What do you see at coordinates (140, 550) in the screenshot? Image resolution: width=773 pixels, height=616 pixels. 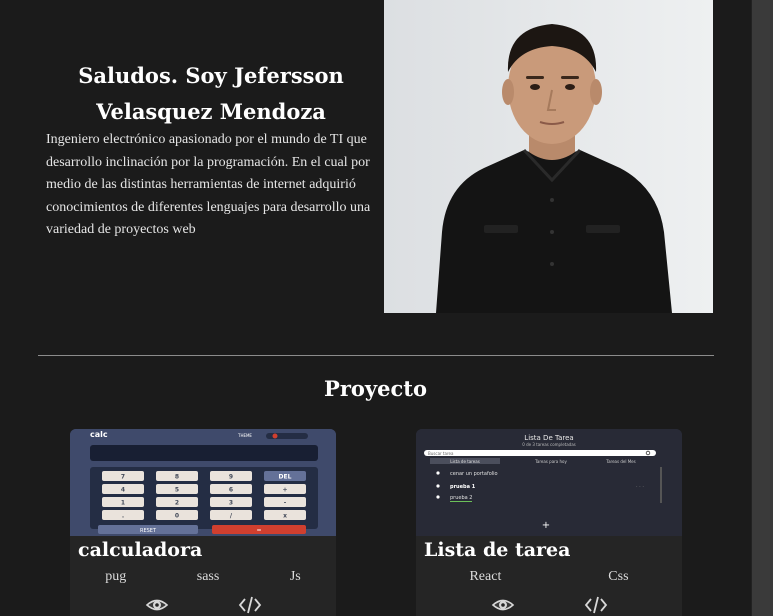 I see `project-title: calculadora` at bounding box center [140, 550].